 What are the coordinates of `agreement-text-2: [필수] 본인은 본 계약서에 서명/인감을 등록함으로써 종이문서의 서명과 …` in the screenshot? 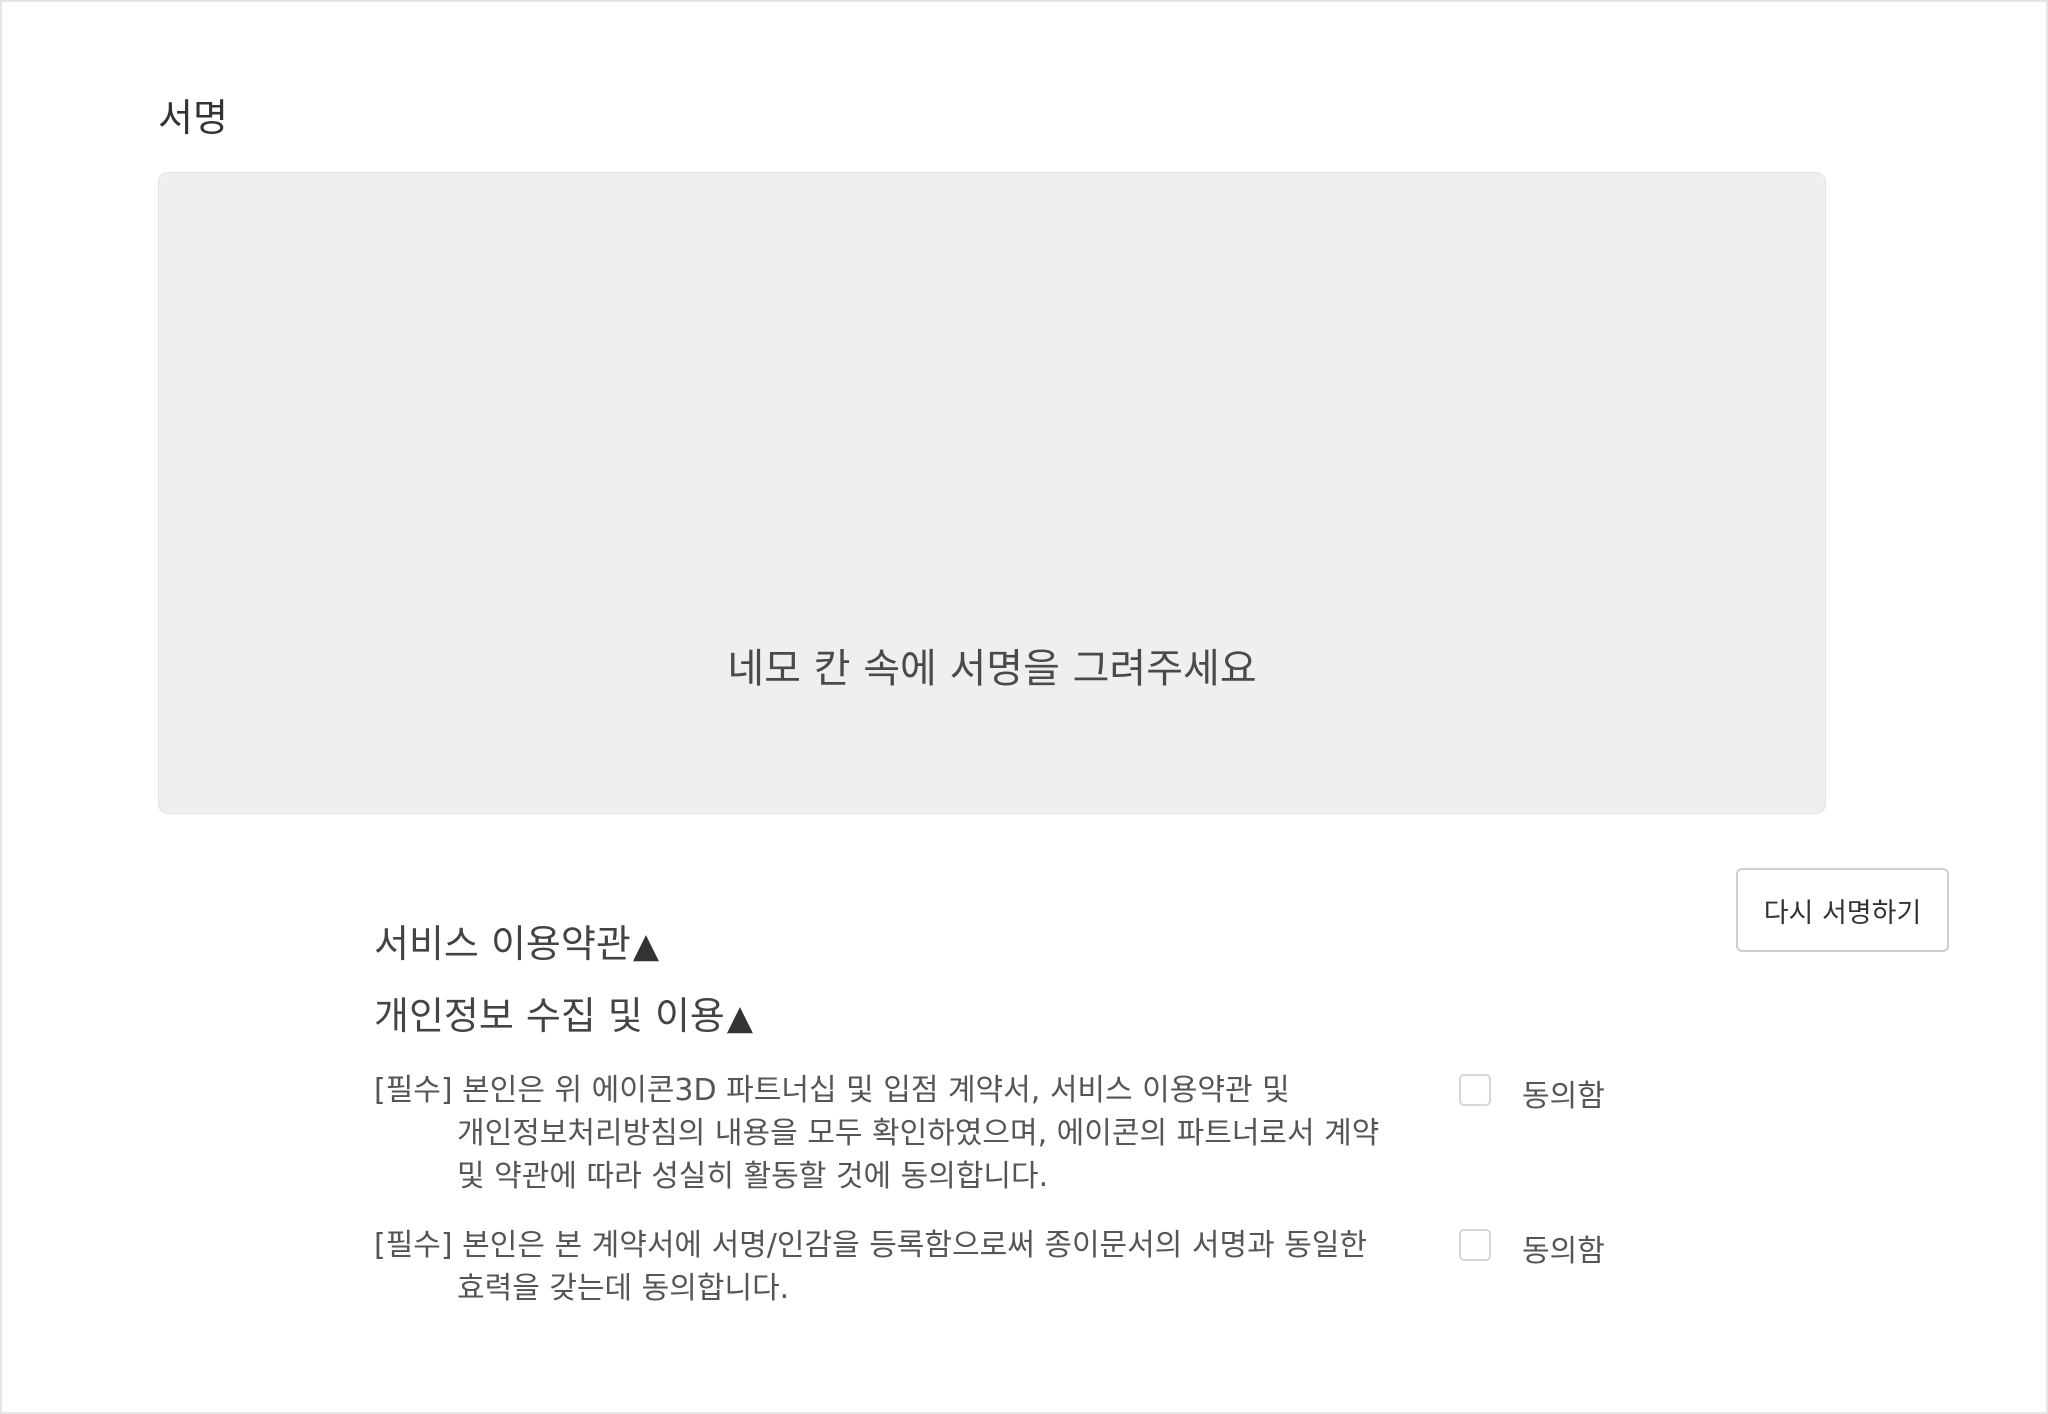 It's located at (911, 1267).